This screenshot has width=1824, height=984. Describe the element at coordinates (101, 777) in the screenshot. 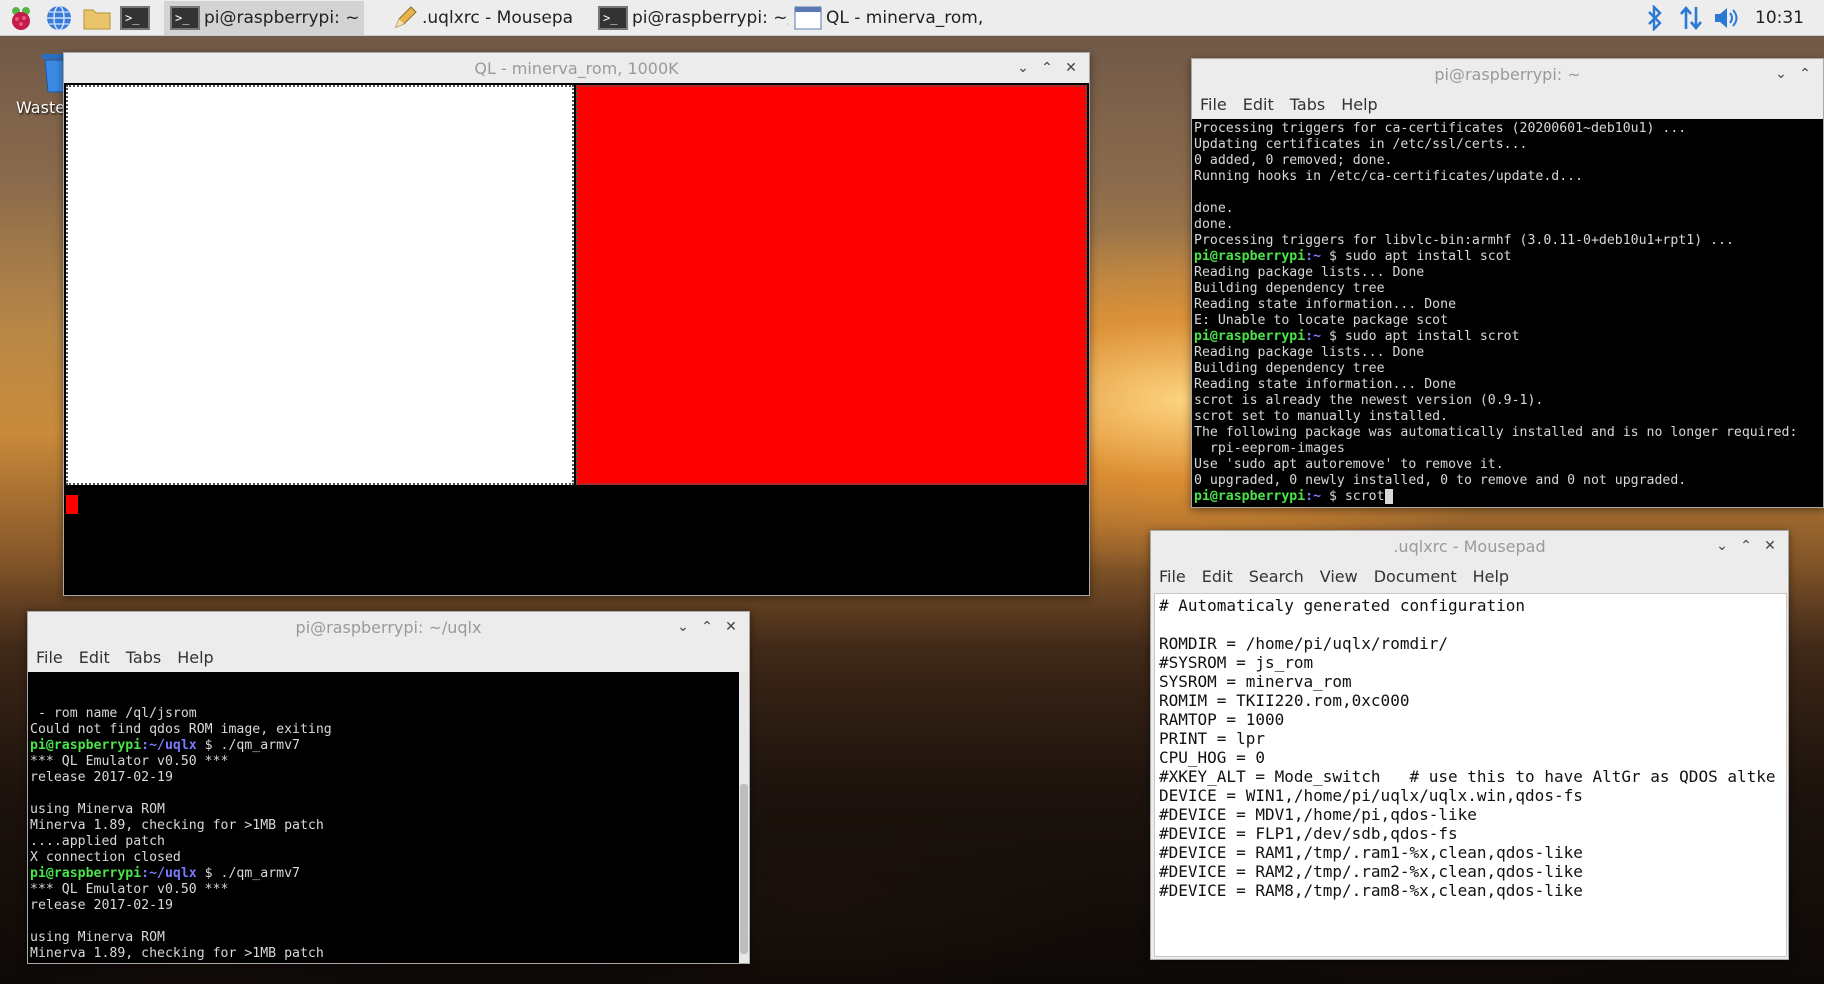

I see `output-text: release 2017-02-19` at that location.